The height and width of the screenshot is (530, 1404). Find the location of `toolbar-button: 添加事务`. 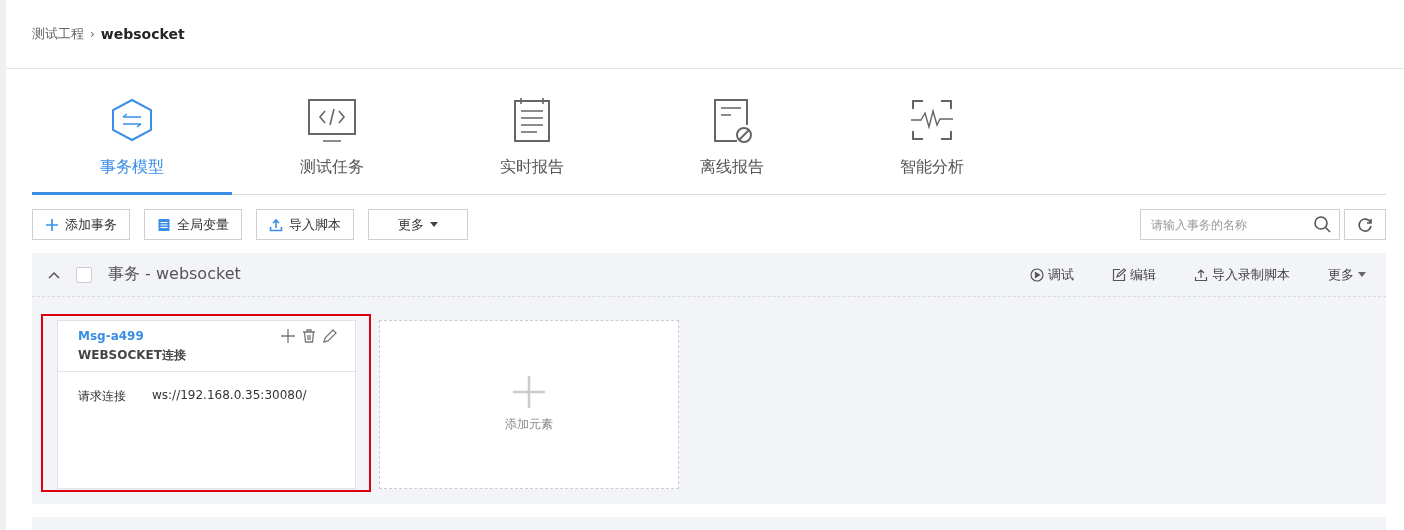

toolbar-button: 添加事务 is located at coordinates (81, 224).